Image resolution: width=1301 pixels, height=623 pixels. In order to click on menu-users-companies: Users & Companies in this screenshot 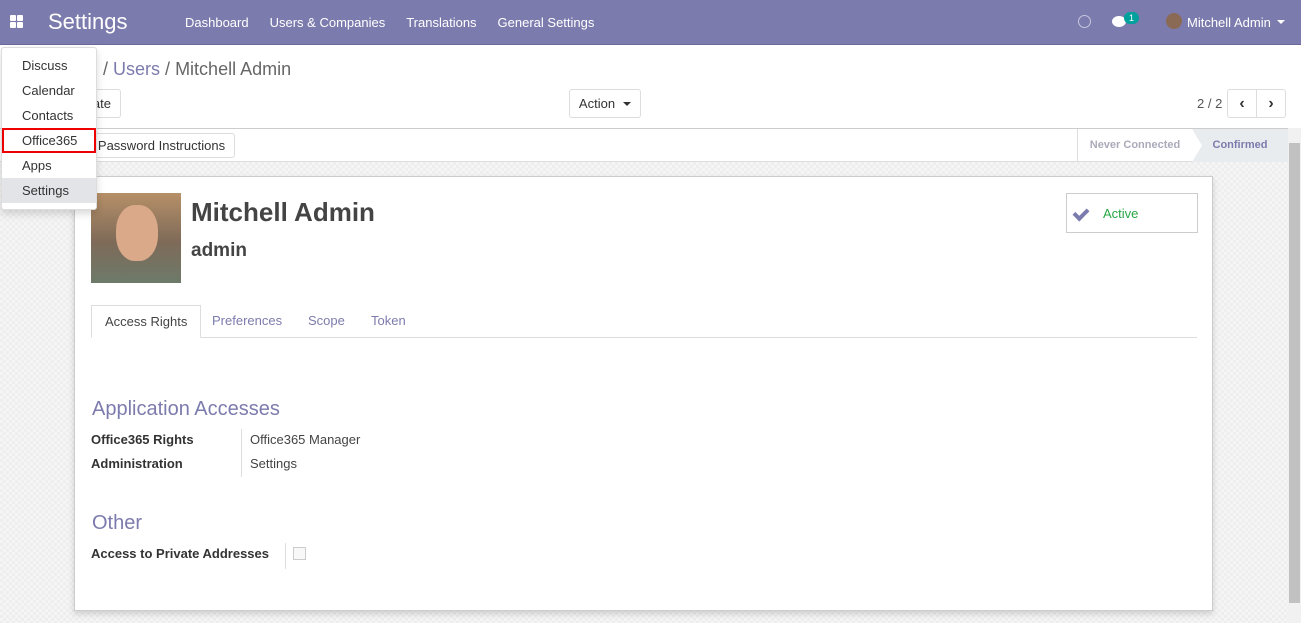, I will do `click(328, 22)`.